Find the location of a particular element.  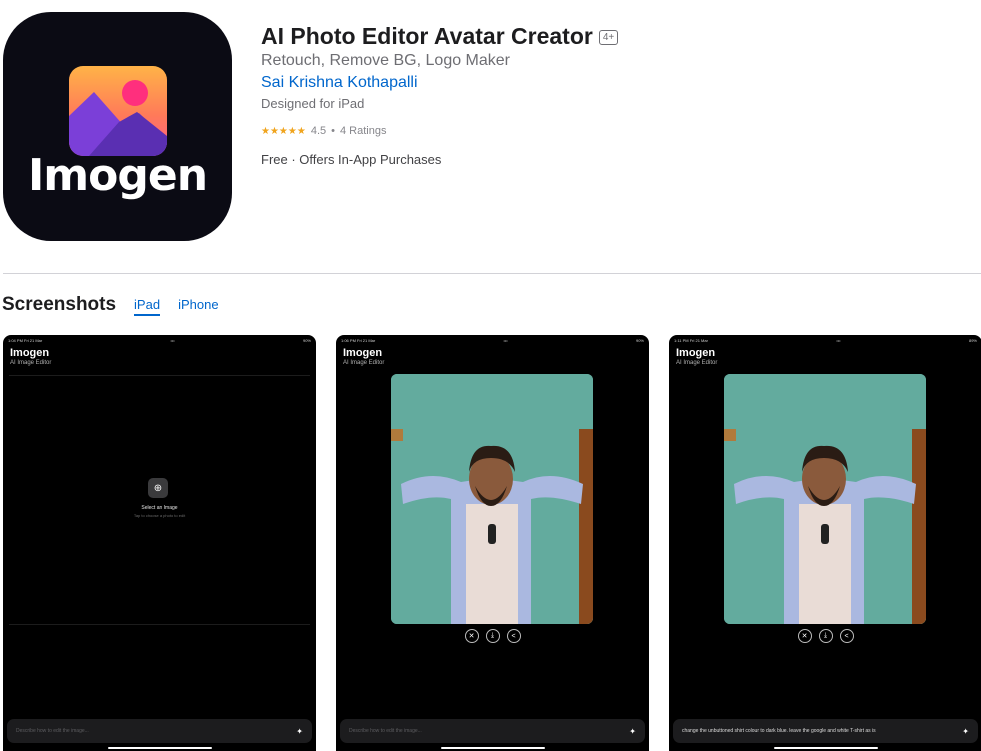

status-bar: 1:11 PM Fri 21 Mar ••• 89% is located at coordinates (825, 340).